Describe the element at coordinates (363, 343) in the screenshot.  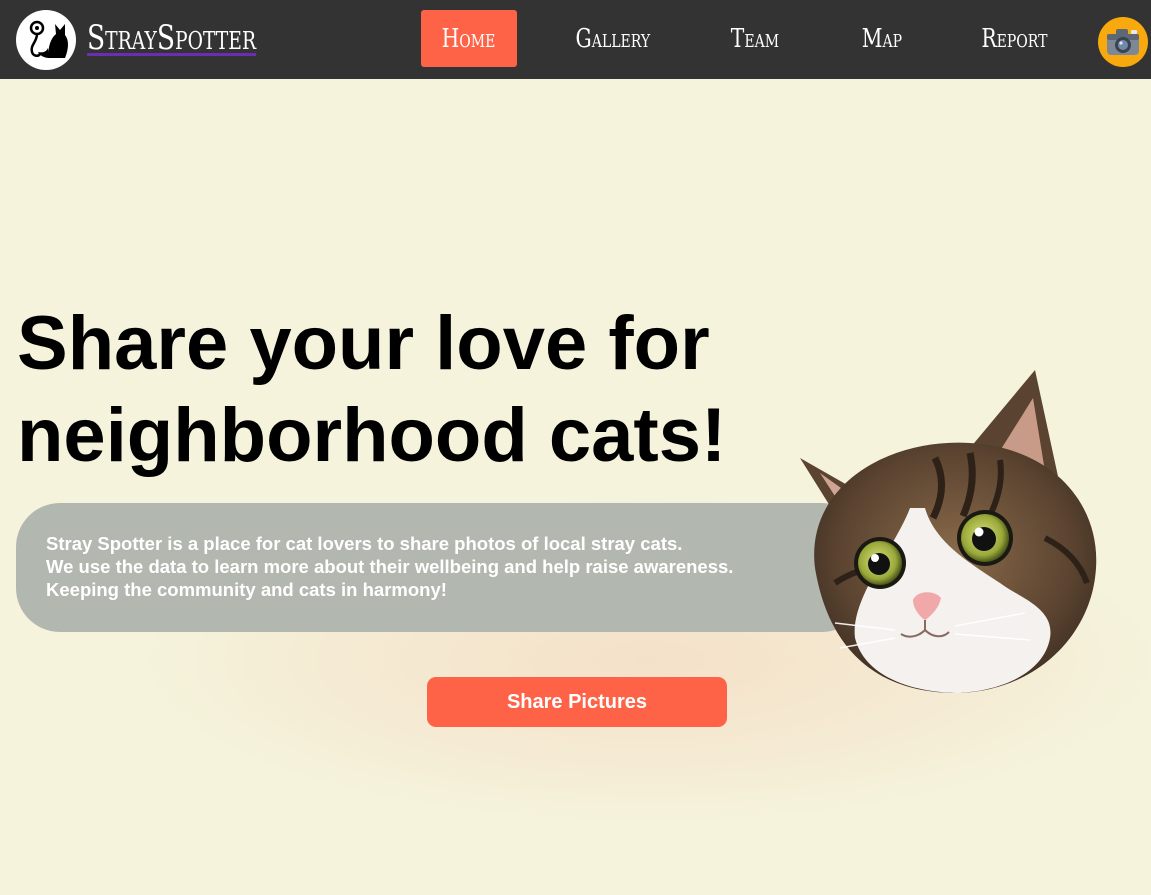
I see `hero-headline-line1: Share your love for` at that location.